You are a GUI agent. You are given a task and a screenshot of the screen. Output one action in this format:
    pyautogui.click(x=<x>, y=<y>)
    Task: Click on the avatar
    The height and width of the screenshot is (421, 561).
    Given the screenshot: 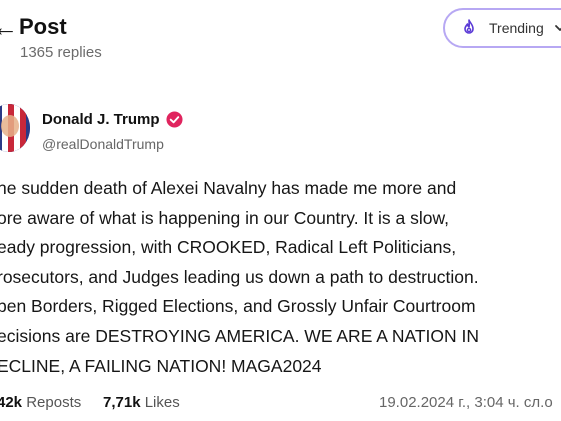 What is the action you would take?
    pyautogui.click(x=15, y=128)
    